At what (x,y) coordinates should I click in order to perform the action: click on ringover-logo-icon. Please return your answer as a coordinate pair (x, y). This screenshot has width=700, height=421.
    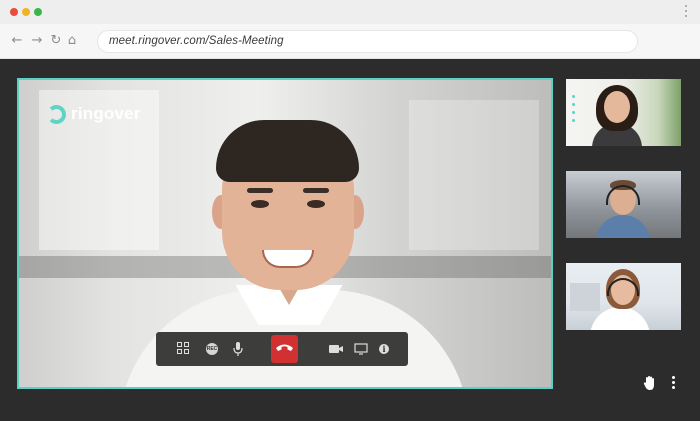
    Looking at the image, I should click on (56, 114).